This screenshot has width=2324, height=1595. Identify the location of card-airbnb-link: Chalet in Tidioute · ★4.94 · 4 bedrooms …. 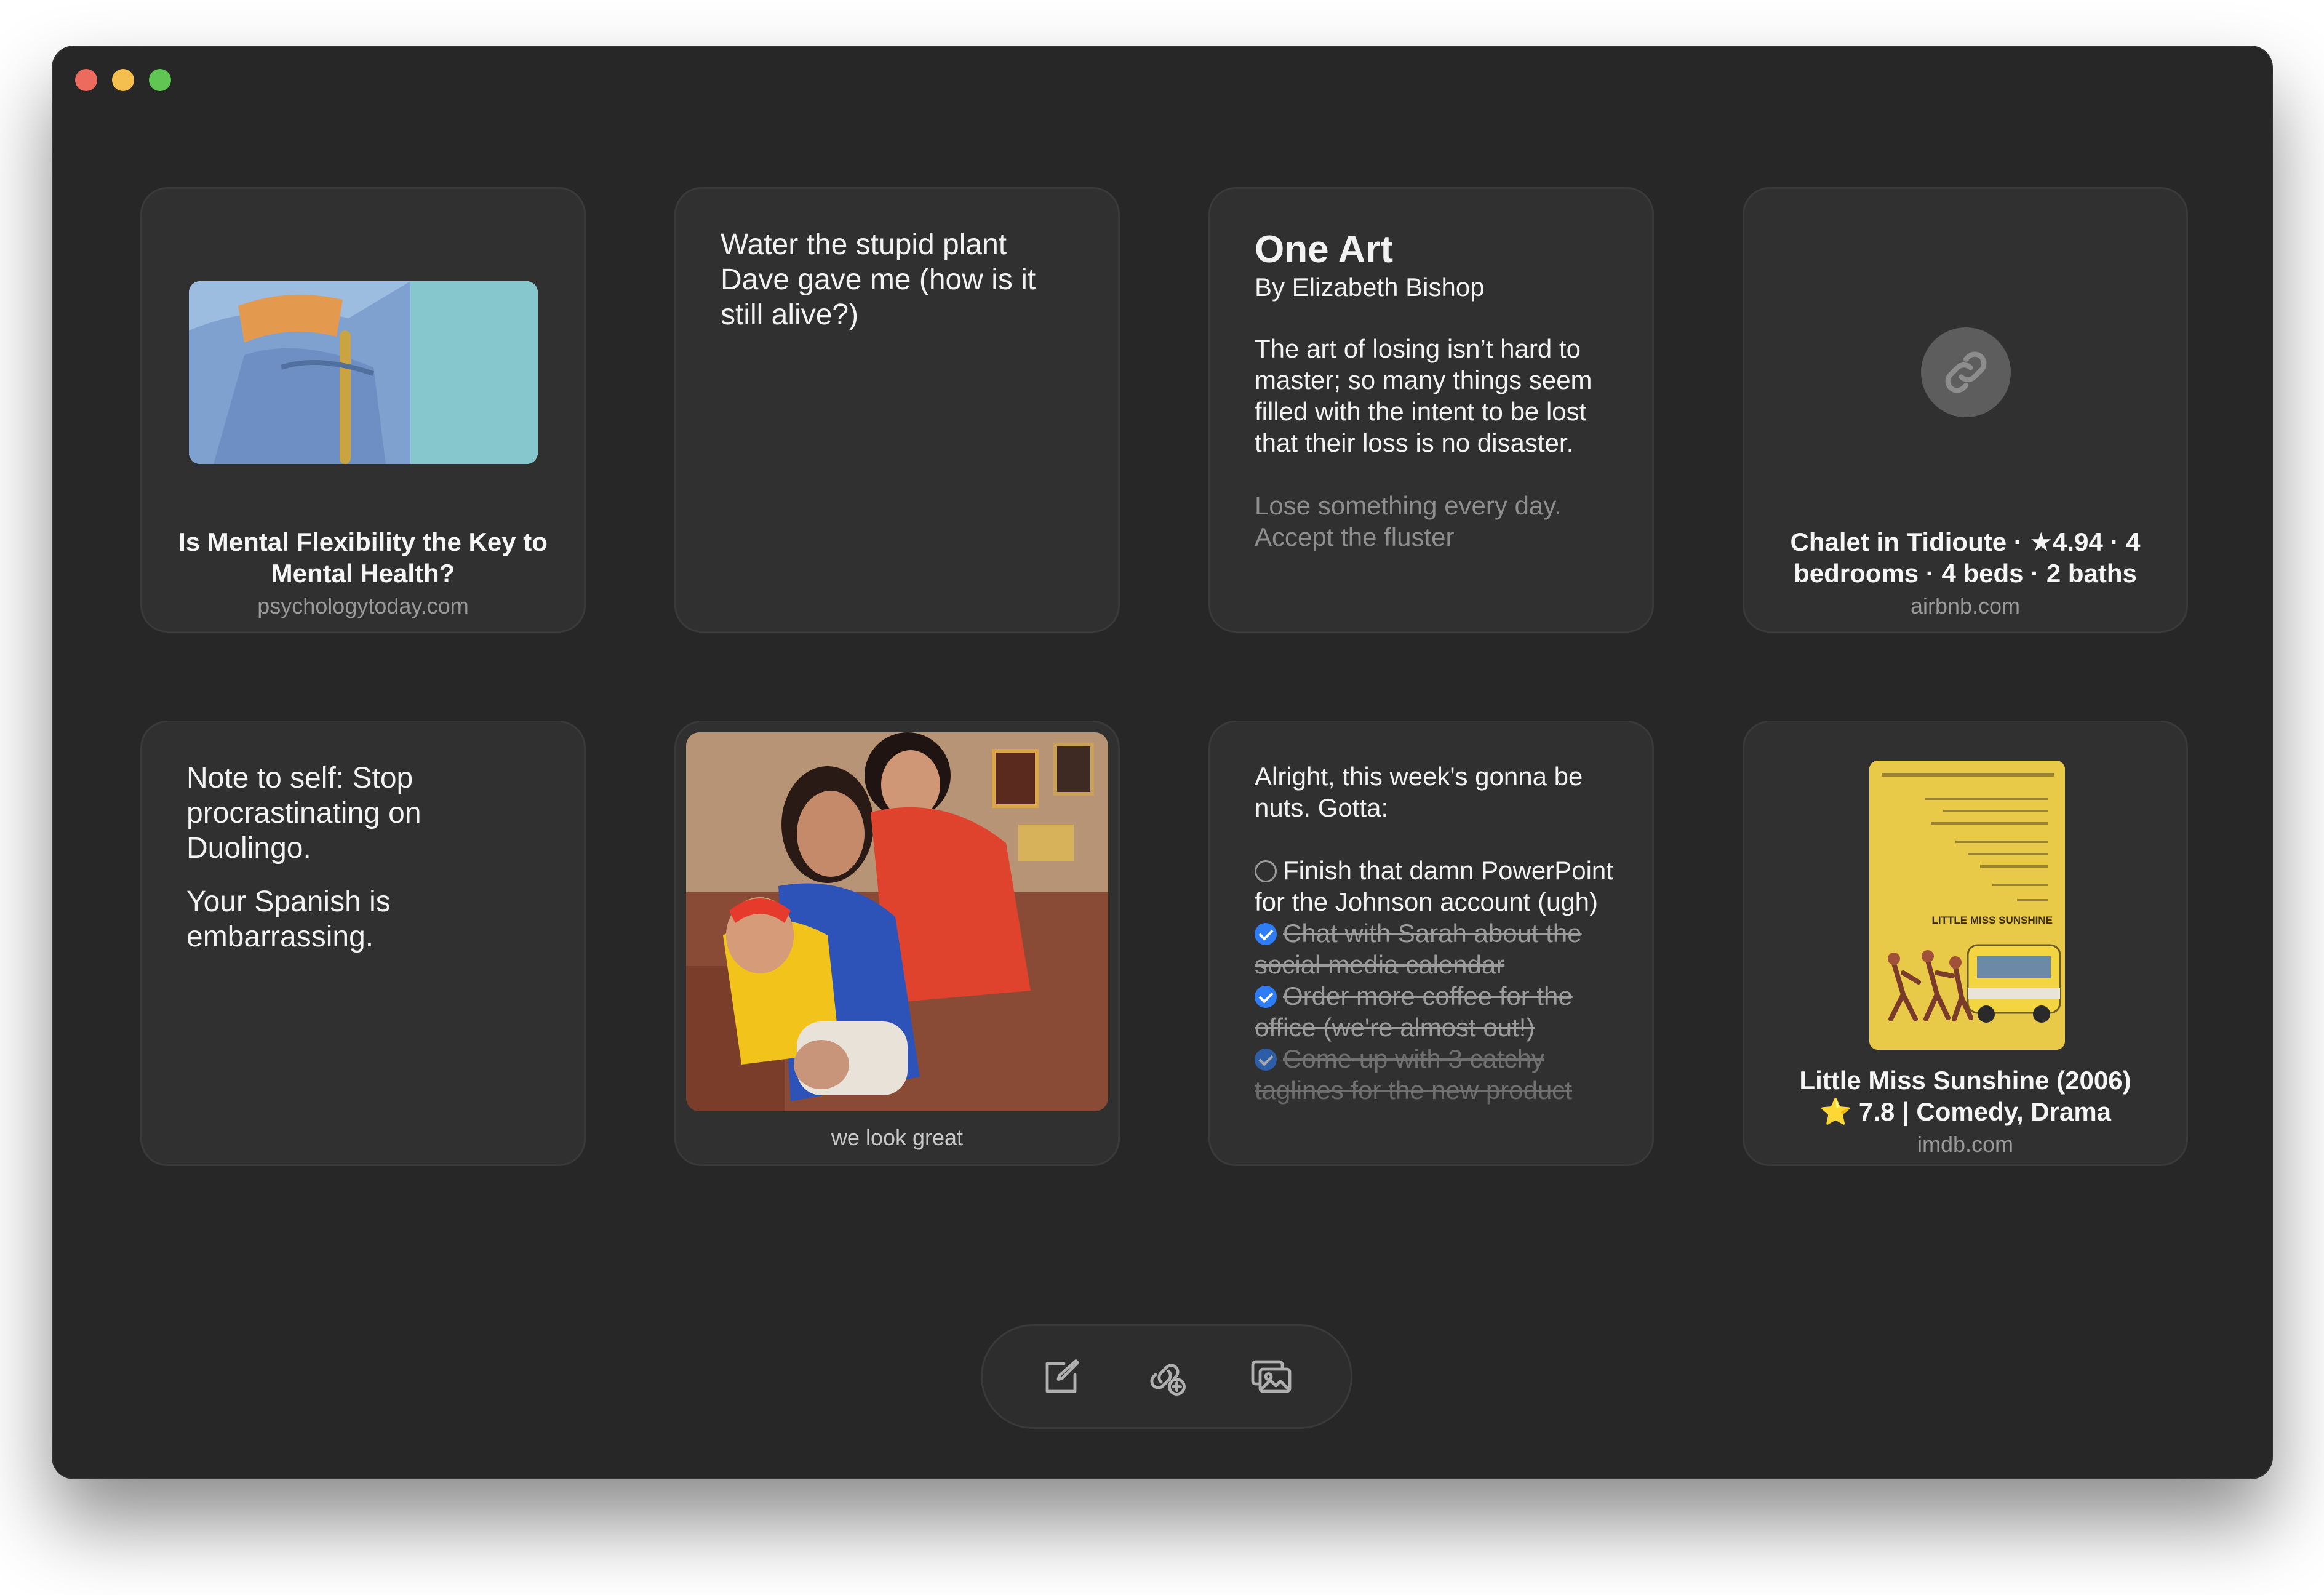
(1965, 410).